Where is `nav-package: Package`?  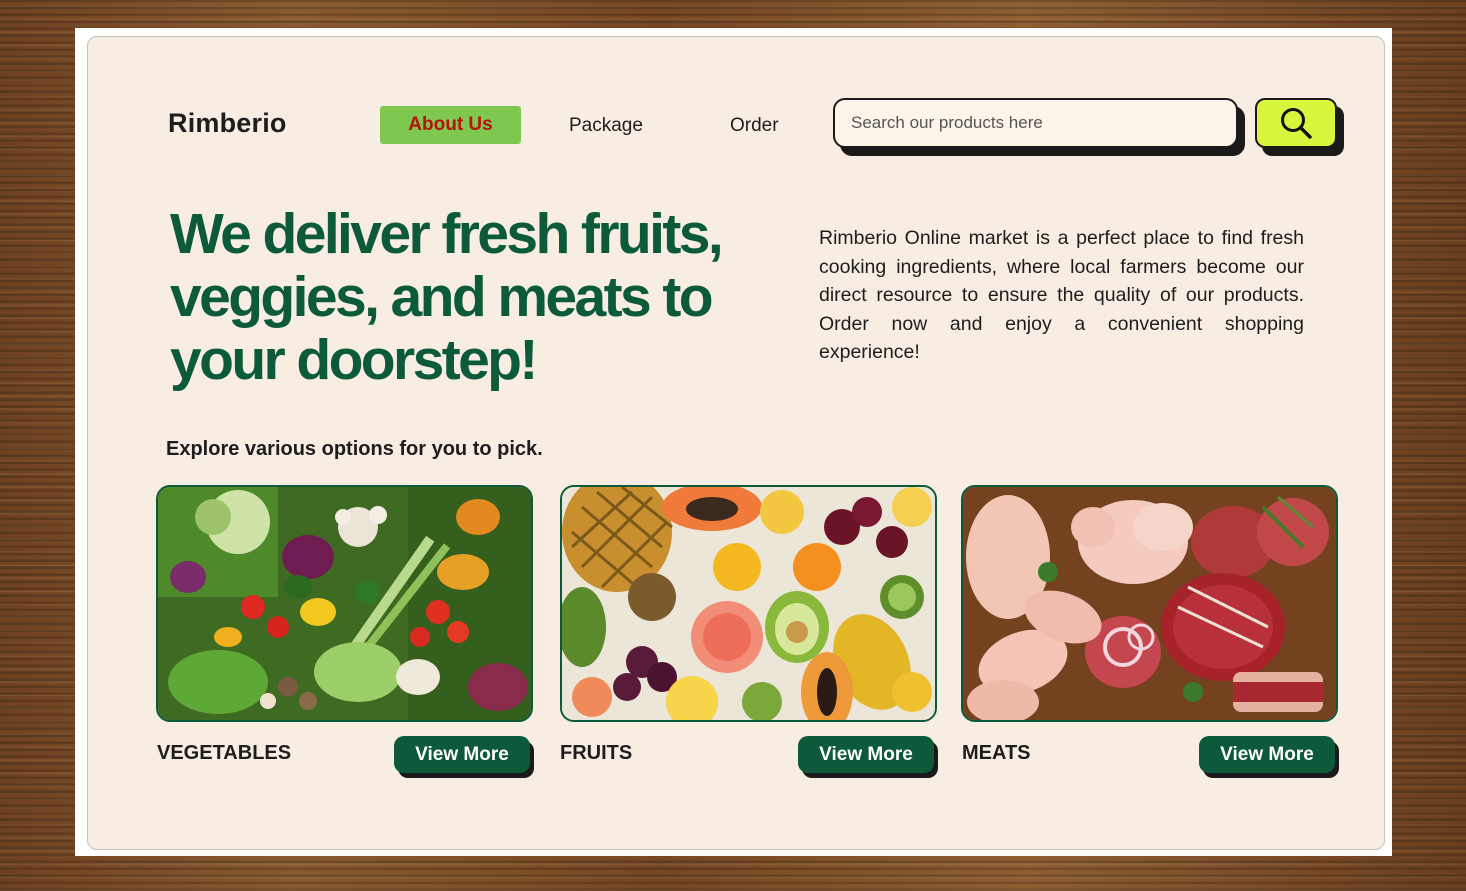 nav-package: Package is located at coordinates (606, 126).